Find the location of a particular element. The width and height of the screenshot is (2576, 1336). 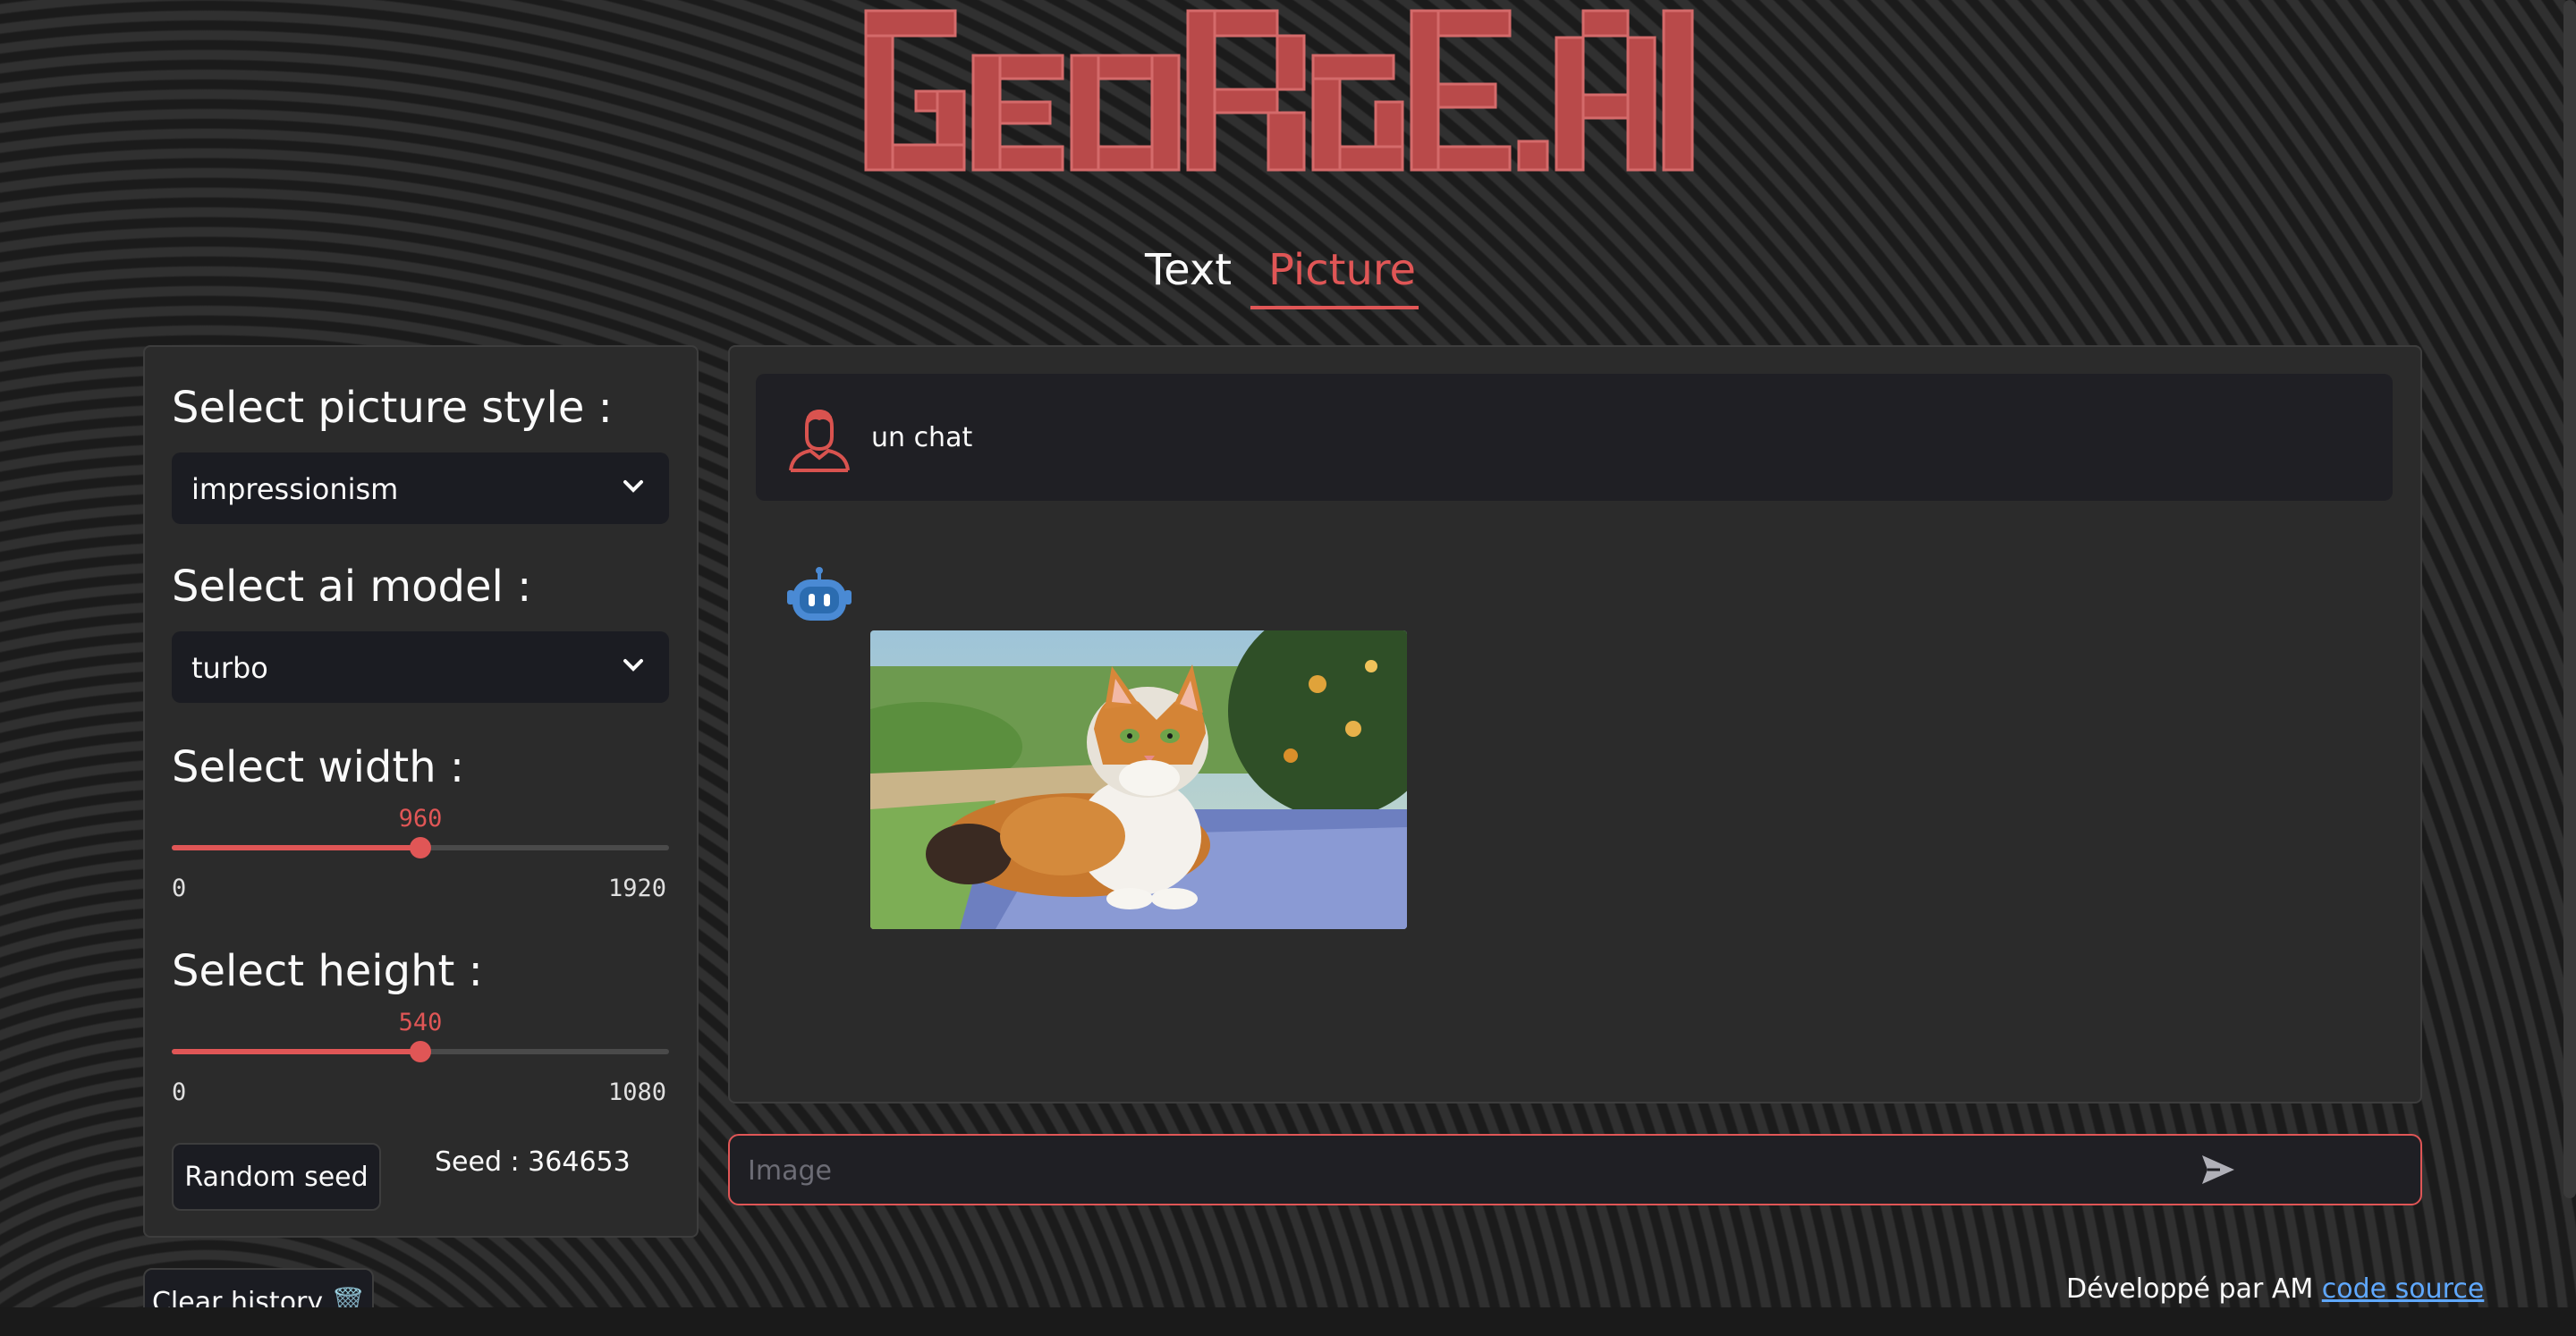

height-max: 1080 is located at coordinates (637, 1092).